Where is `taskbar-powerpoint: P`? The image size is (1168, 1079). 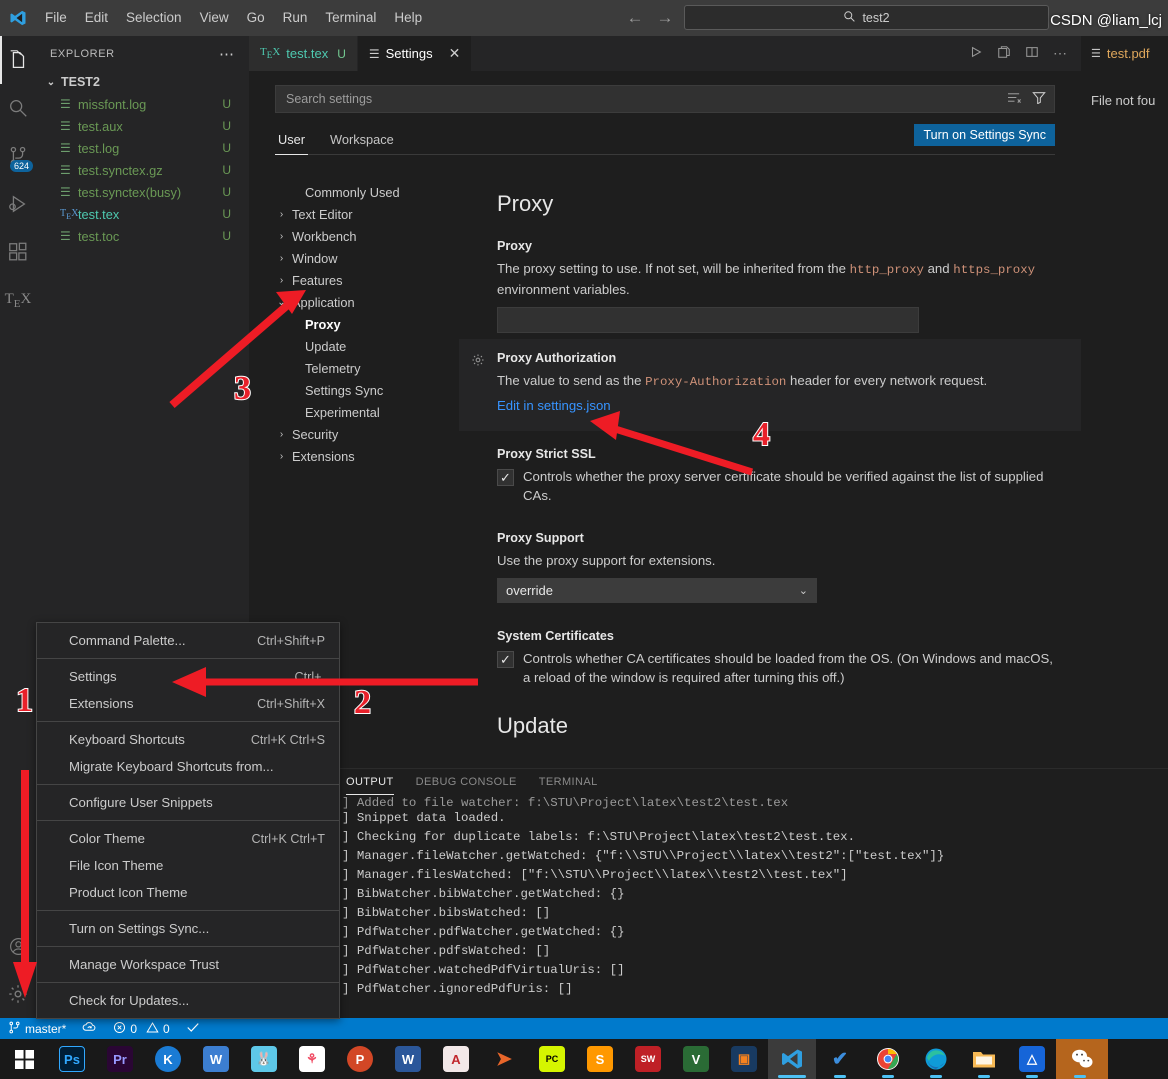
taskbar-powerpoint: P is located at coordinates (360, 1059).